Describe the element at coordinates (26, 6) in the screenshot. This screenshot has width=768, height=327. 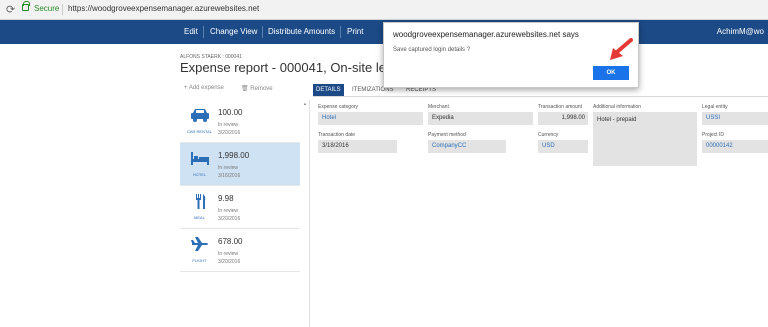
I see `lock-icon` at that location.